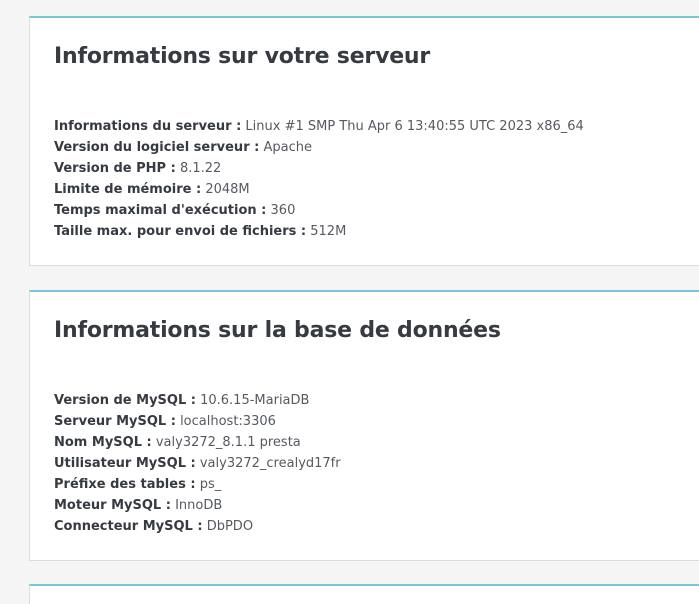 The image size is (699, 604). What do you see at coordinates (115, 168) in the screenshot?
I see `info-label: Version de PHP :` at bounding box center [115, 168].